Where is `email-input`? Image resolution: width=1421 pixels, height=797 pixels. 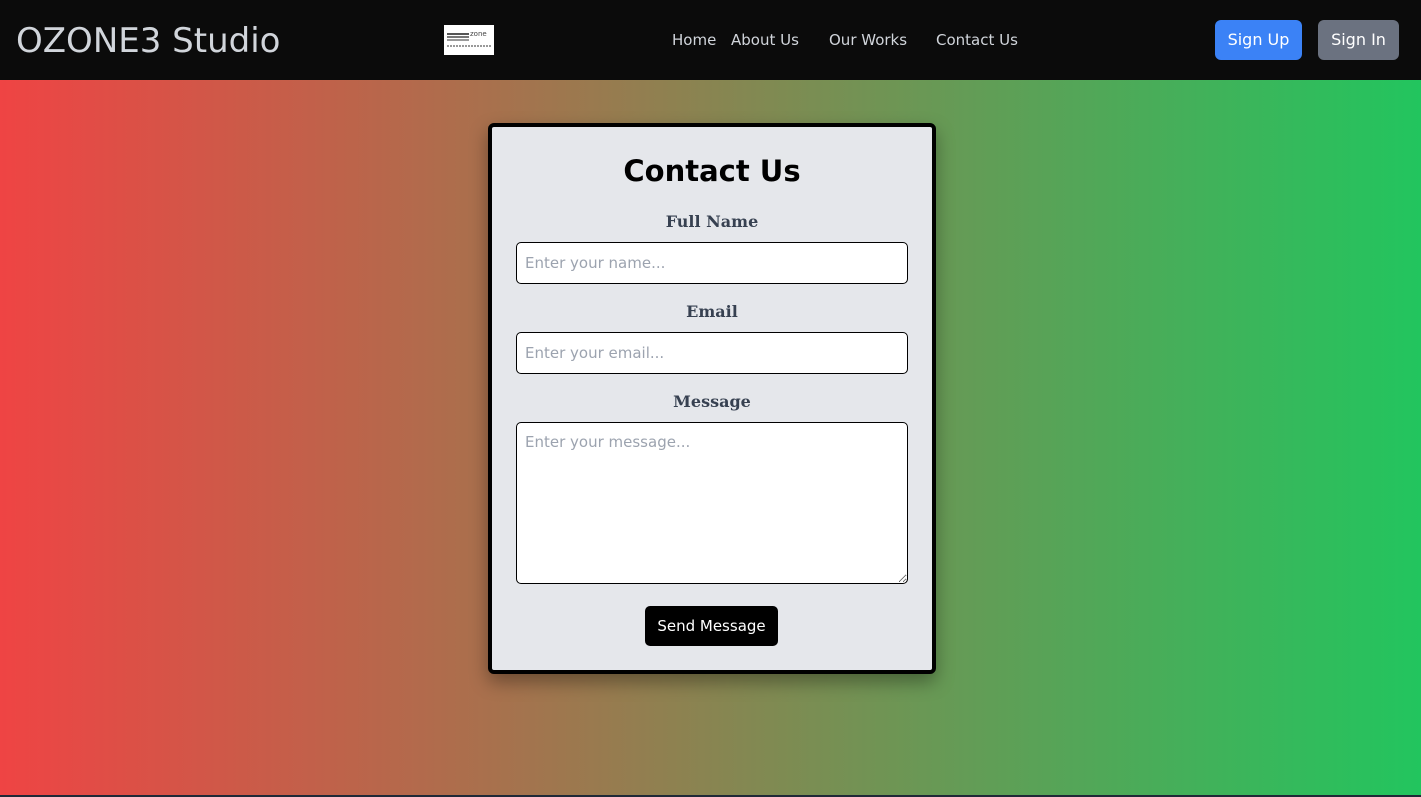 email-input is located at coordinates (712, 353).